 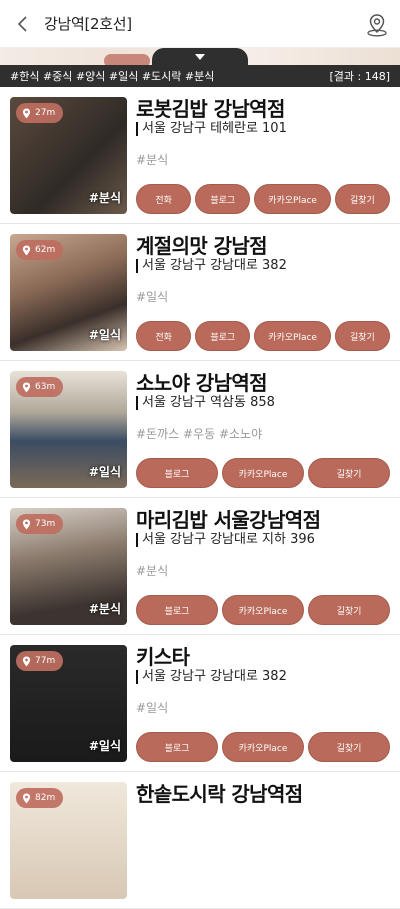 I want to click on map-pin-icon, so click(x=377, y=25).